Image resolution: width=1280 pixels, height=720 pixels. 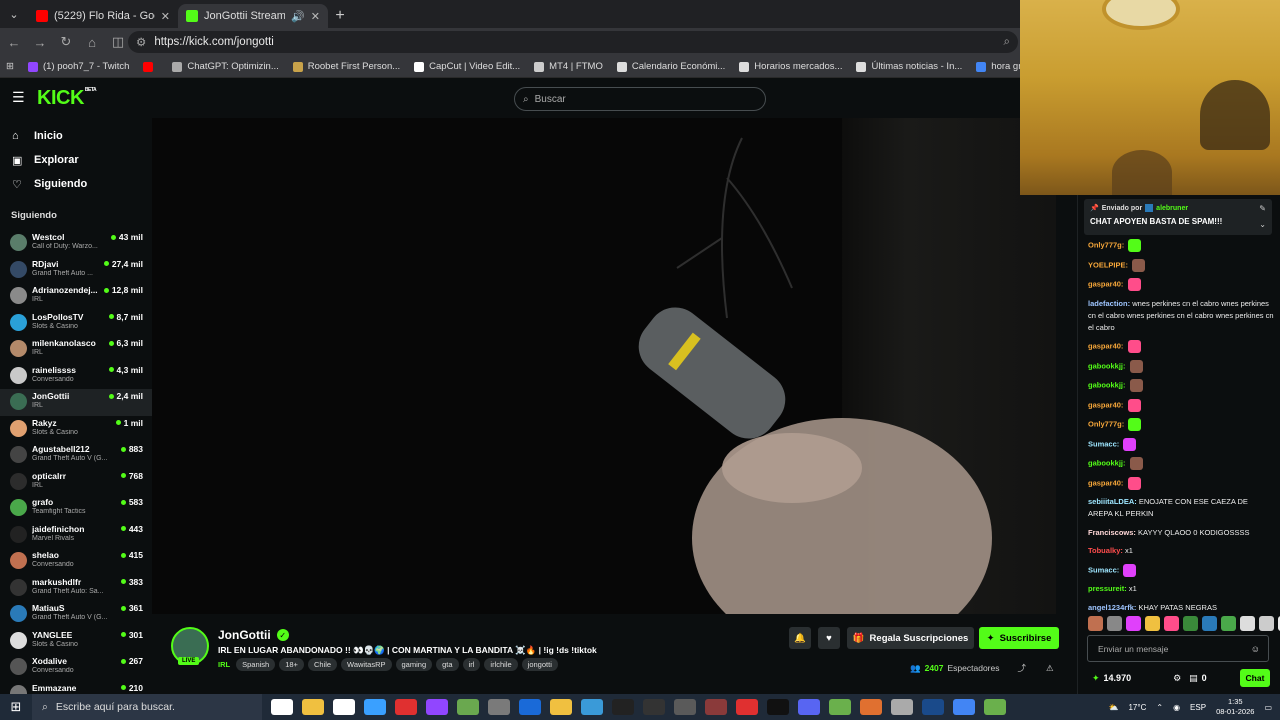 What do you see at coordinates (298, 16) in the screenshot?
I see `speaker-icon: 🔊` at bounding box center [298, 16].